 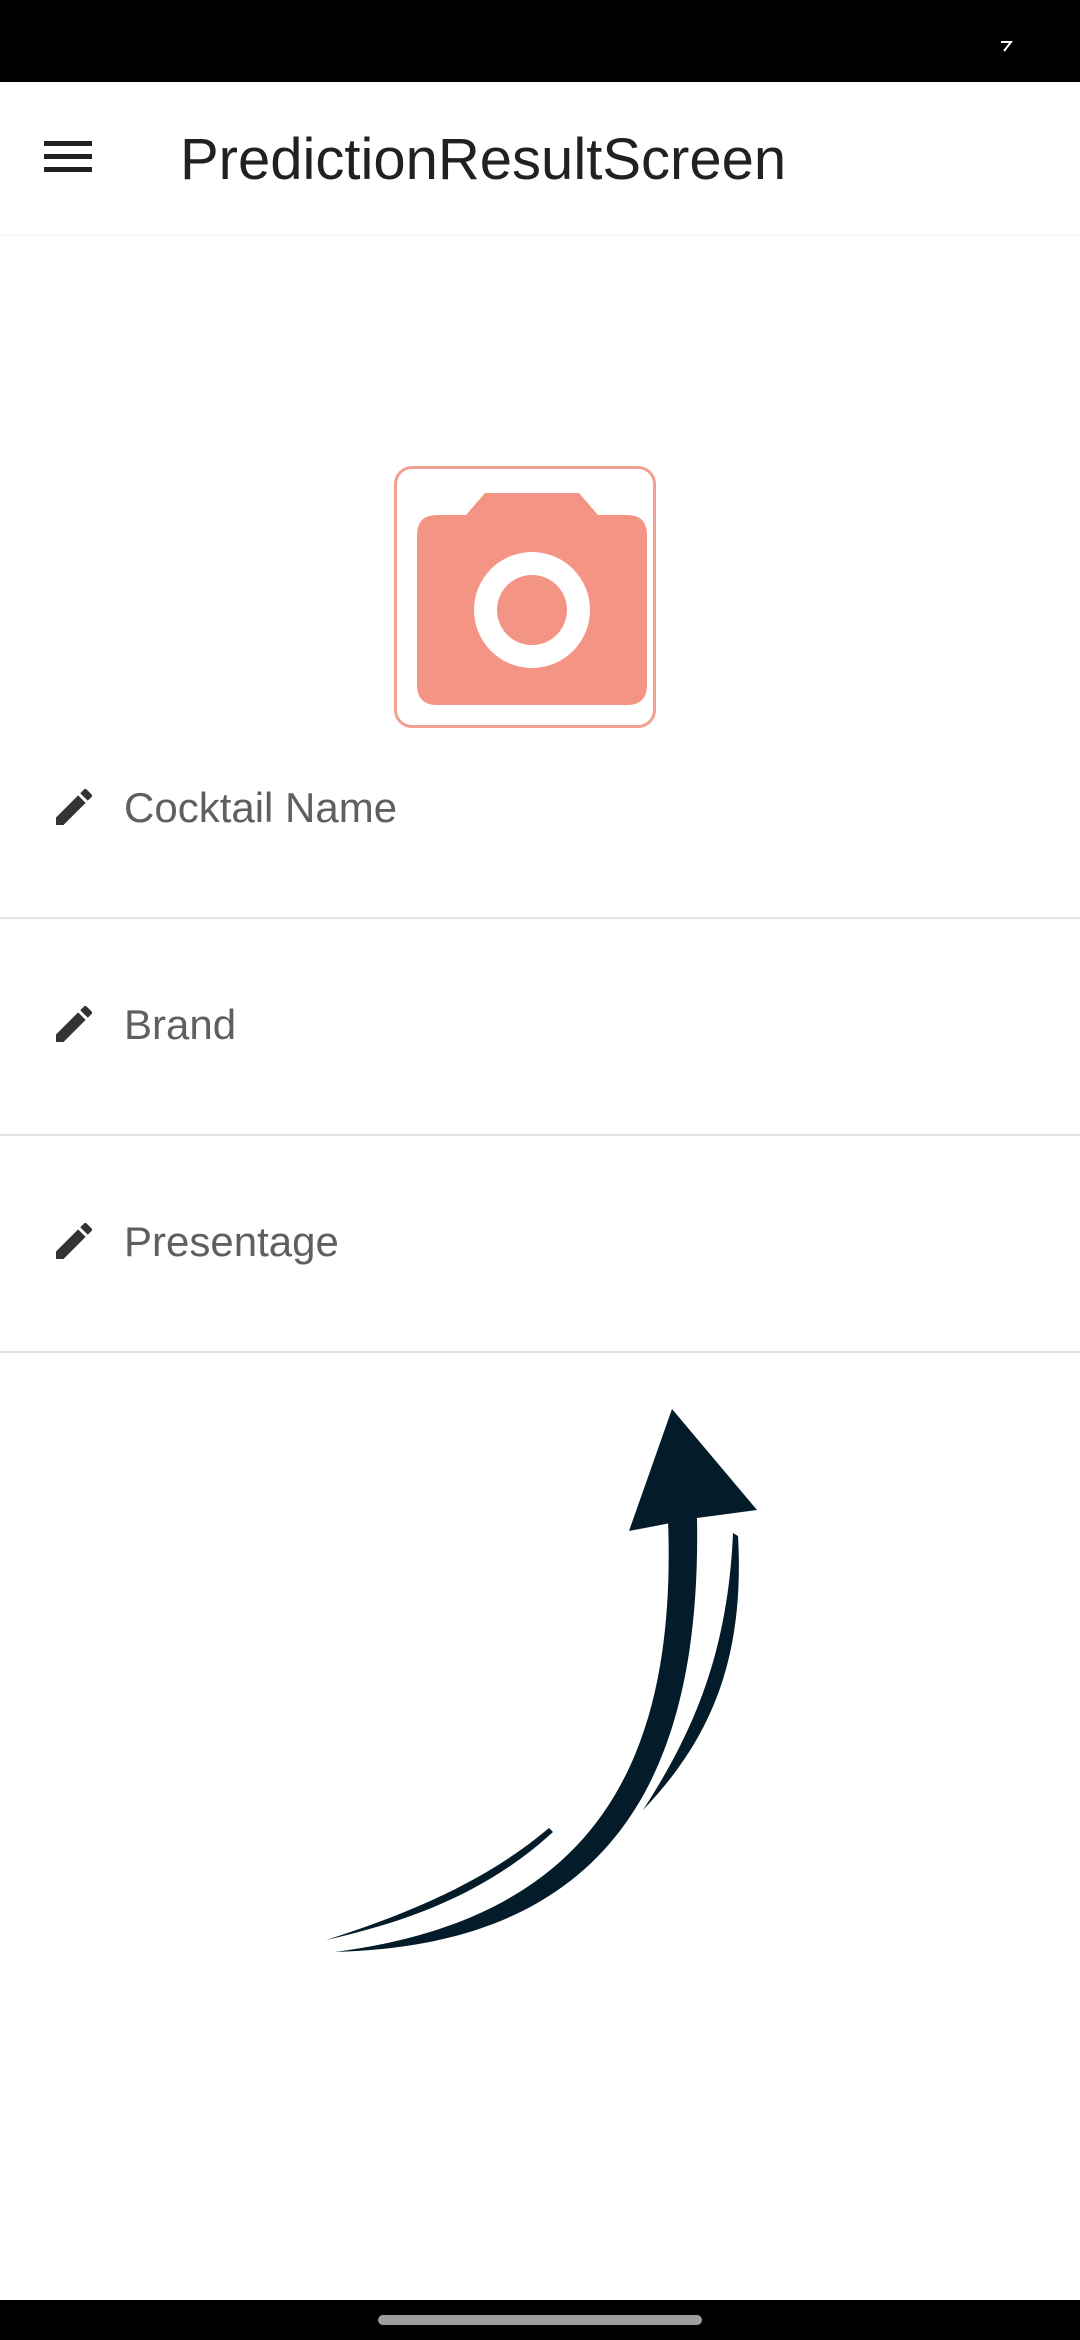 What do you see at coordinates (261, 807) in the screenshot?
I see `cocktail-name-placeholder: Cocktail Name` at bounding box center [261, 807].